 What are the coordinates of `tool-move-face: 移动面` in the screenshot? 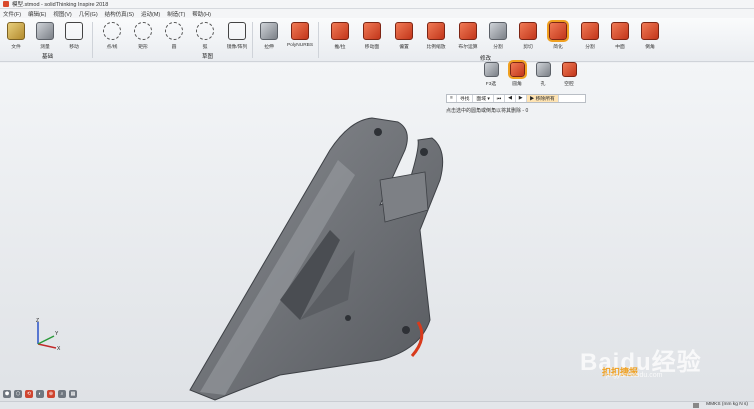 It's located at (372, 36).